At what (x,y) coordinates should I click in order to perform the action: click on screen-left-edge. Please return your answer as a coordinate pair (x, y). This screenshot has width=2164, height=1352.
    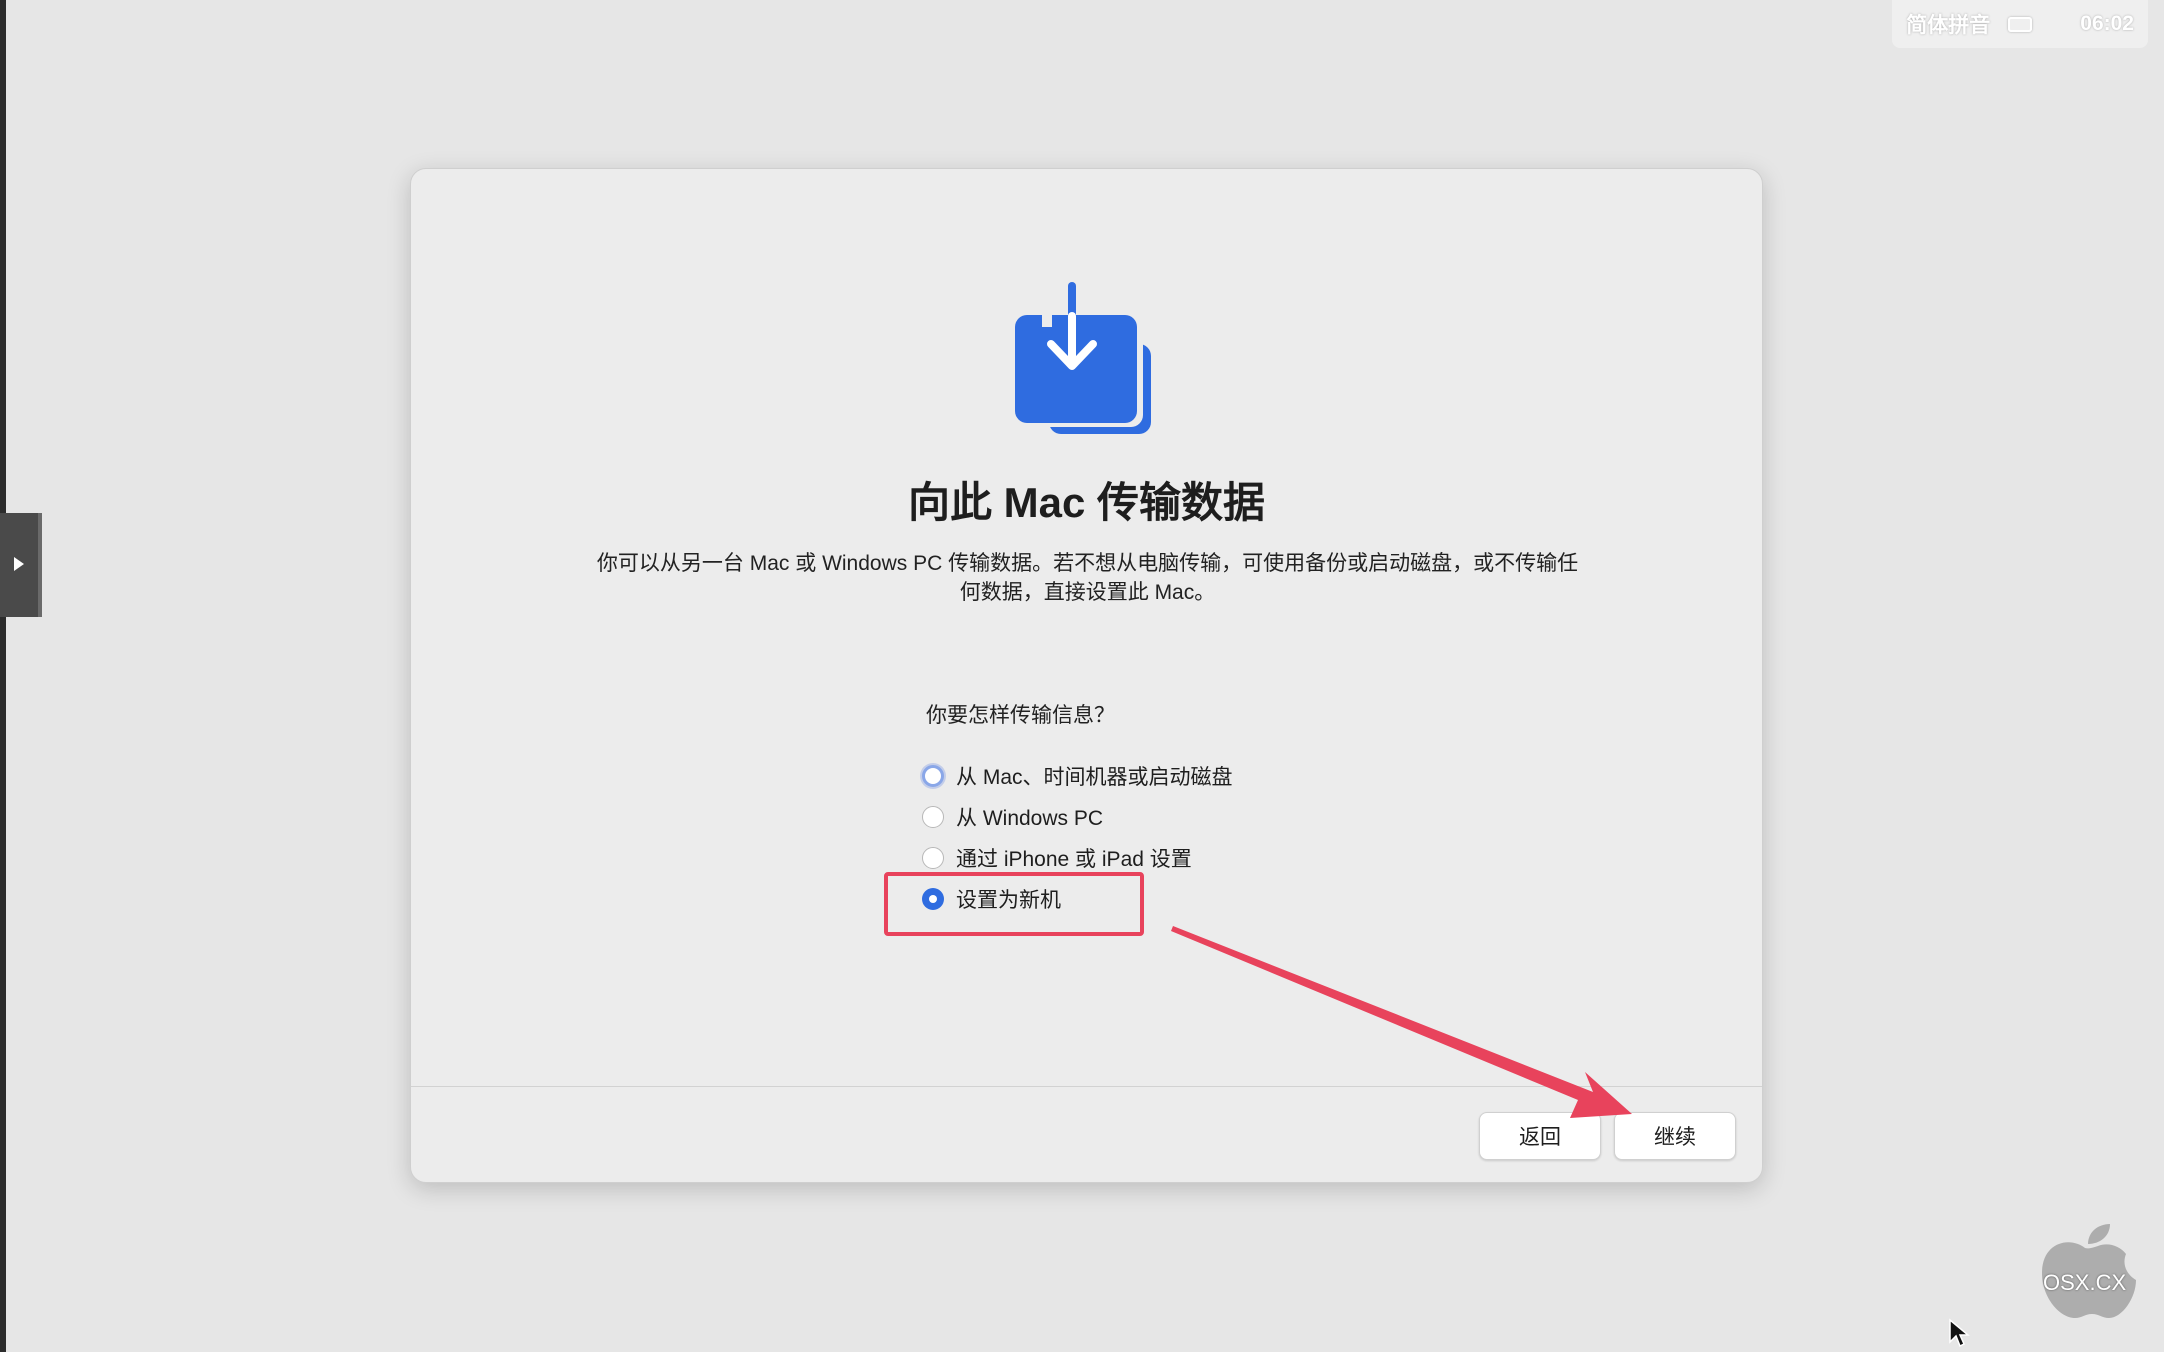
    Looking at the image, I should click on (3, 676).